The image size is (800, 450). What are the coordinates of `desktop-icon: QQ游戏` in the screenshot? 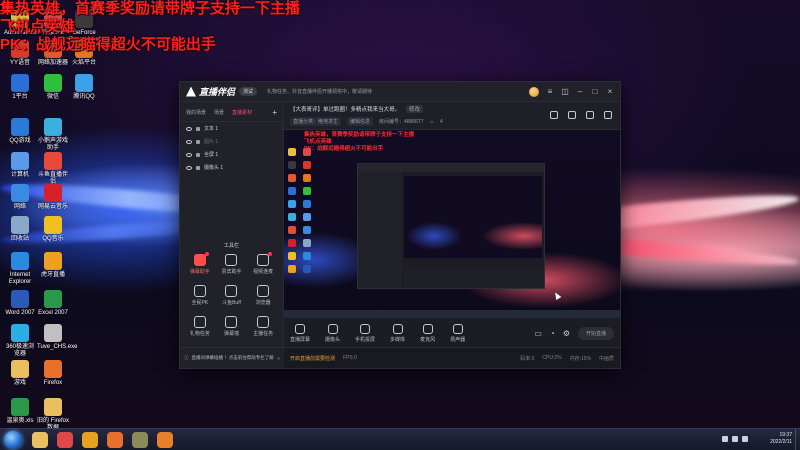 It's located at (20, 131).